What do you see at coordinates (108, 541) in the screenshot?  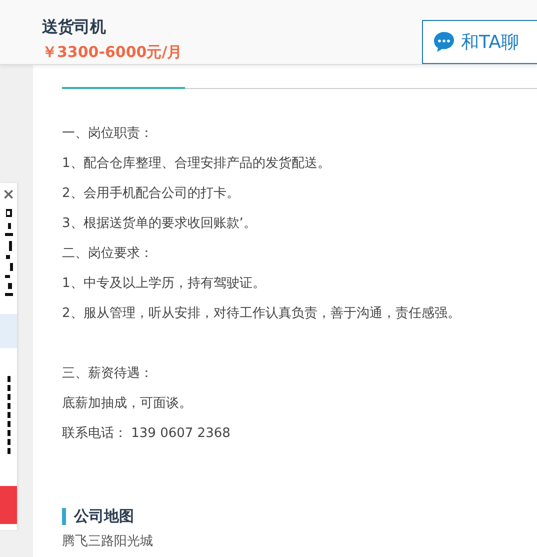 I see `company-address: 腾飞三路阳光城` at bounding box center [108, 541].